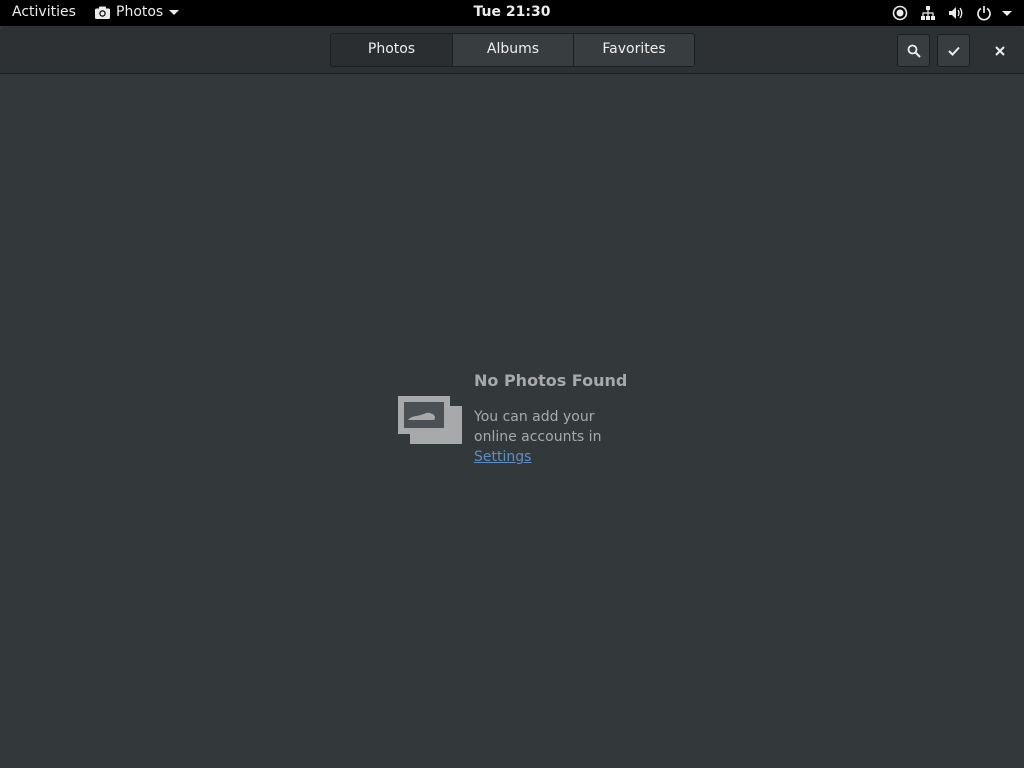  Describe the element at coordinates (984, 13) in the screenshot. I see `power-icon` at that location.